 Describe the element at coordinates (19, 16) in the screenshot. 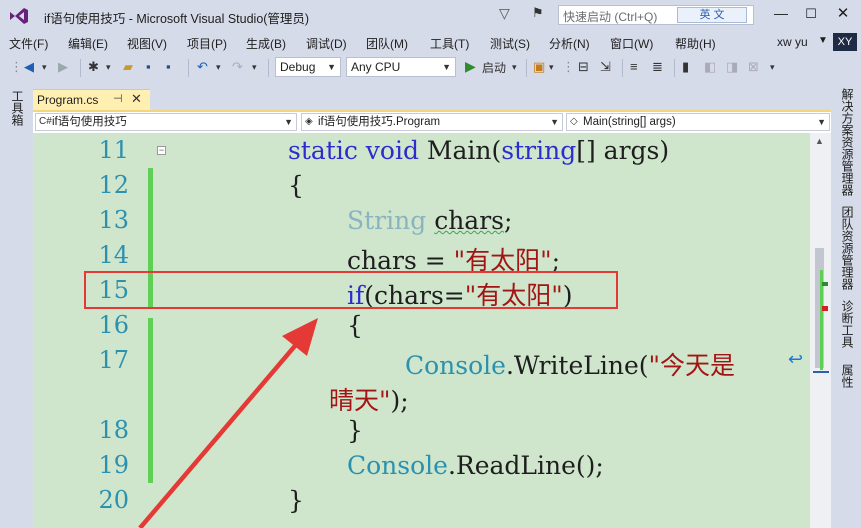

I see `visual-studio-logo-icon` at that location.